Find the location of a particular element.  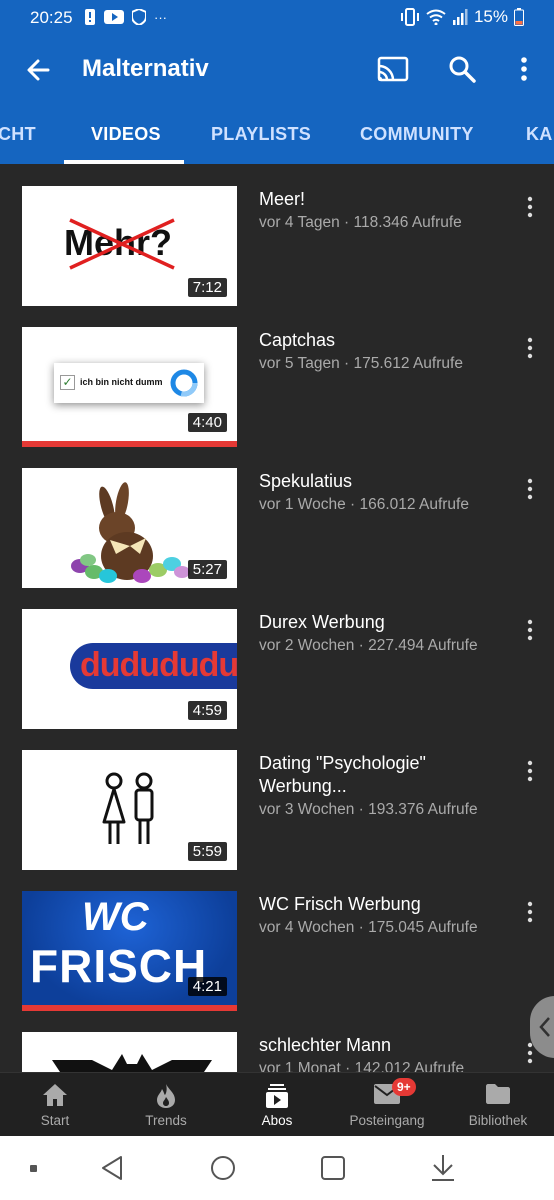

system-home-icon is located at coordinates (223, 1168).